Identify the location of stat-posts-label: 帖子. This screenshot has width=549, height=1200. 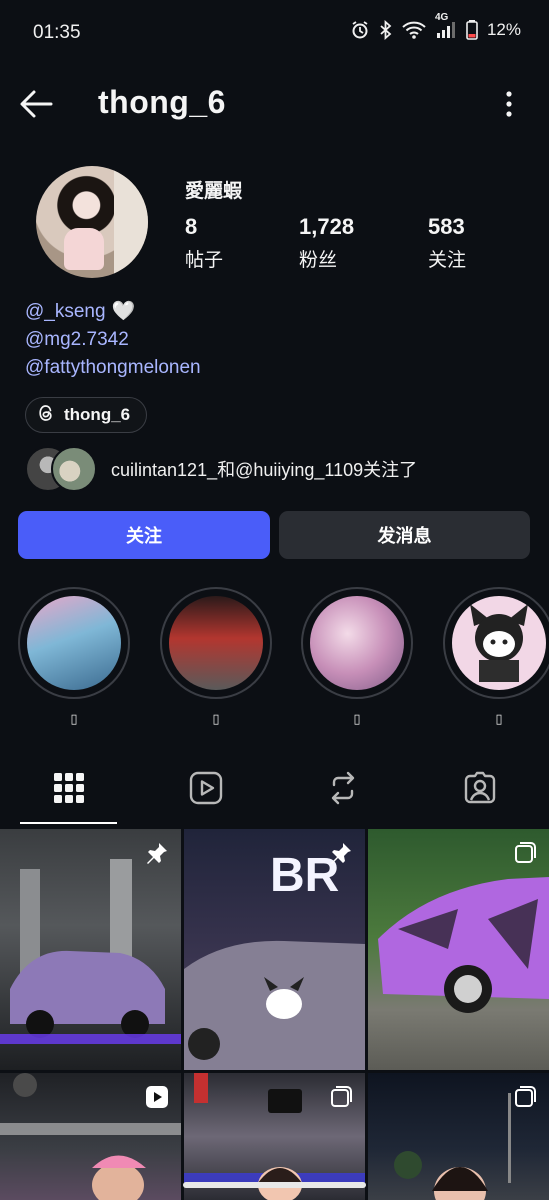
(204, 260).